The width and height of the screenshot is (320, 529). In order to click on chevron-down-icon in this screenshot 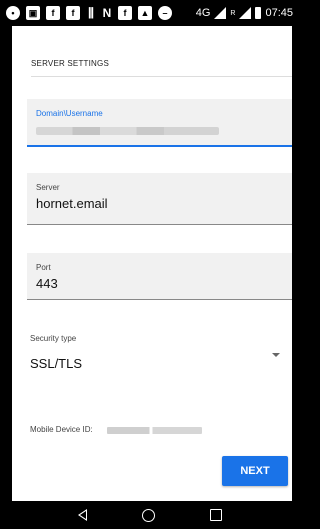, I will do `click(276, 355)`.